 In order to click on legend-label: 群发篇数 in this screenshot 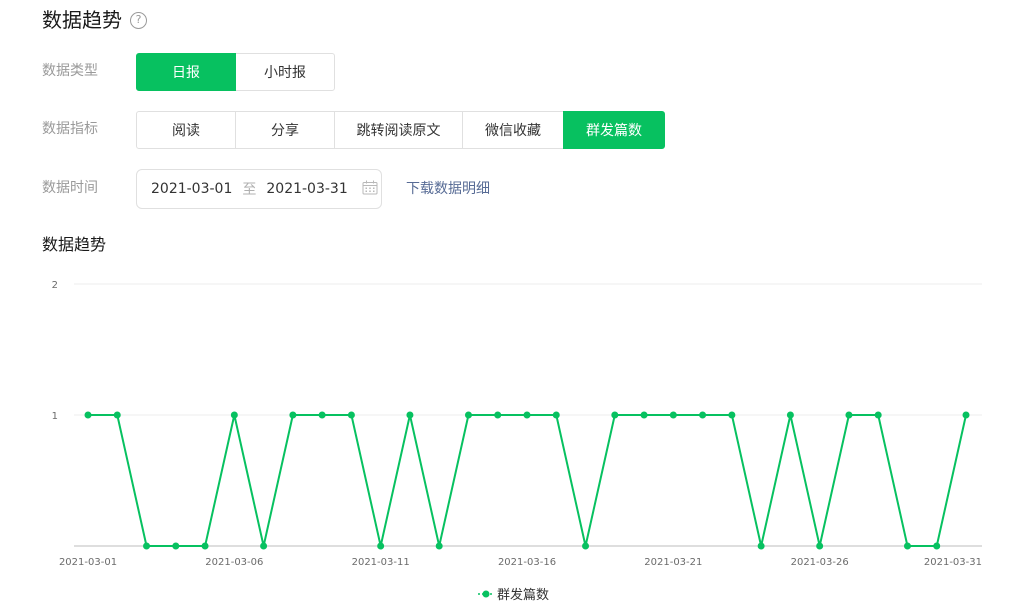, I will do `click(523, 595)`.